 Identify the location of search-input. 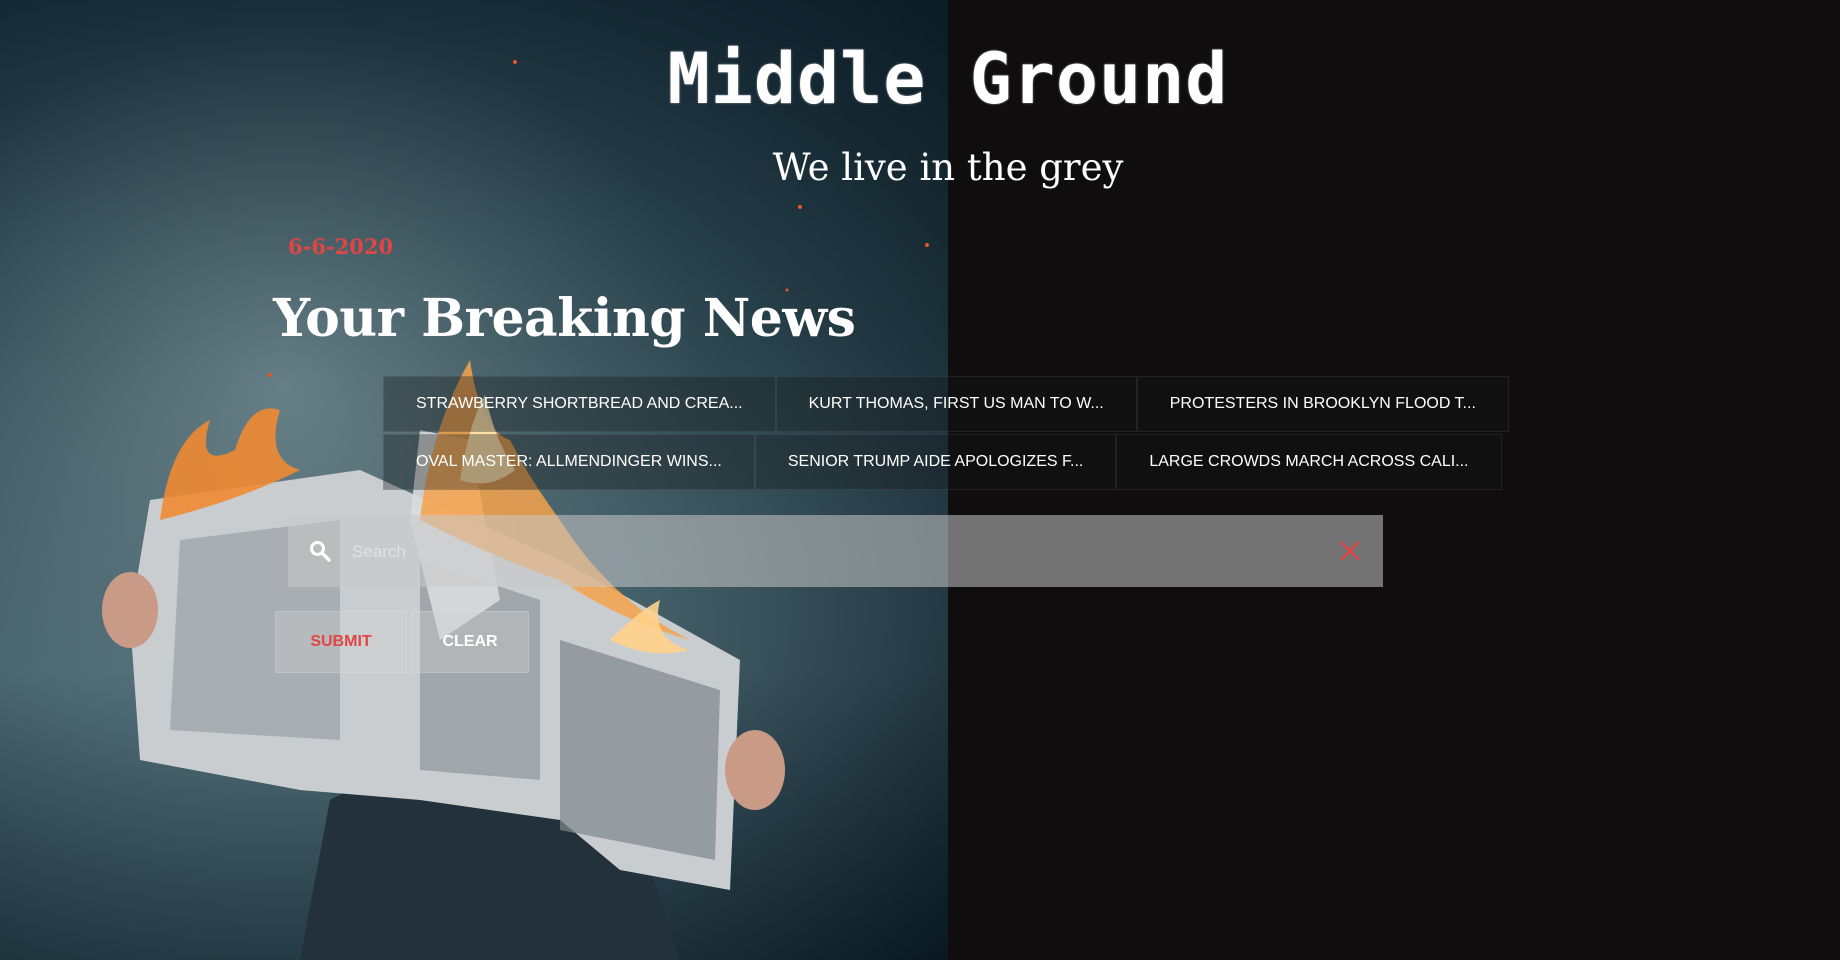
(822, 552).